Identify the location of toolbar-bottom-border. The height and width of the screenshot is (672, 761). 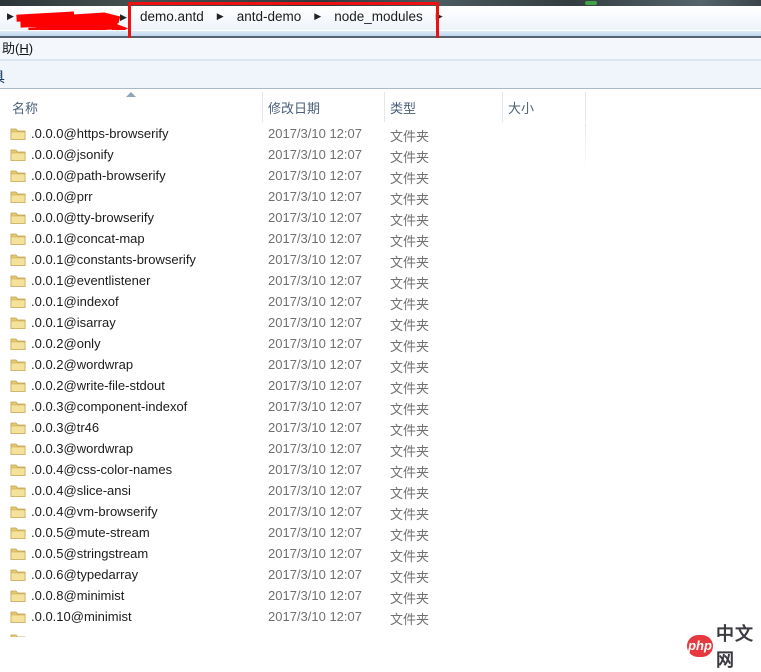
(380, 88).